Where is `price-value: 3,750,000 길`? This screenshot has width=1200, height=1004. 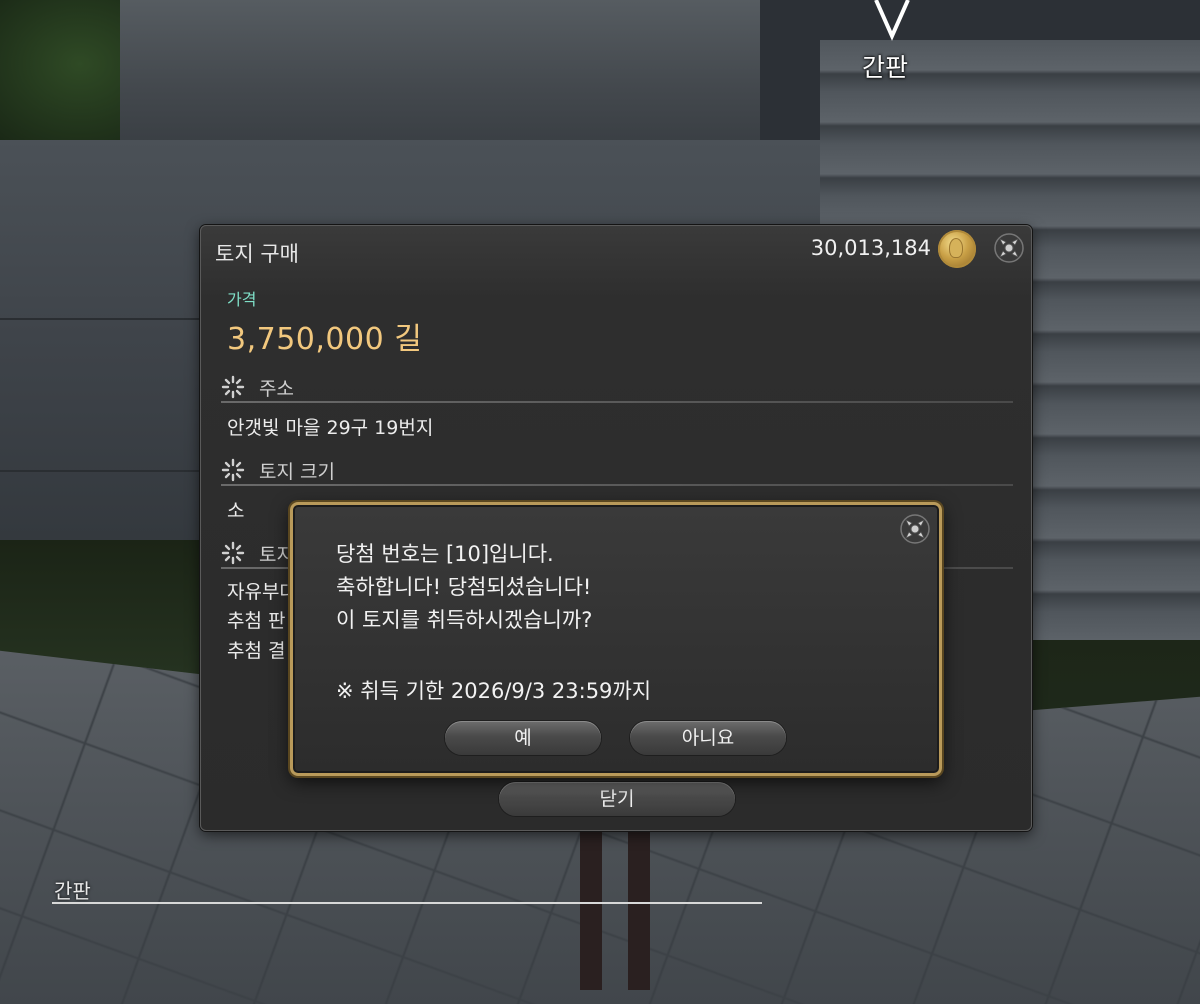 price-value: 3,750,000 길 is located at coordinates (325, 339).